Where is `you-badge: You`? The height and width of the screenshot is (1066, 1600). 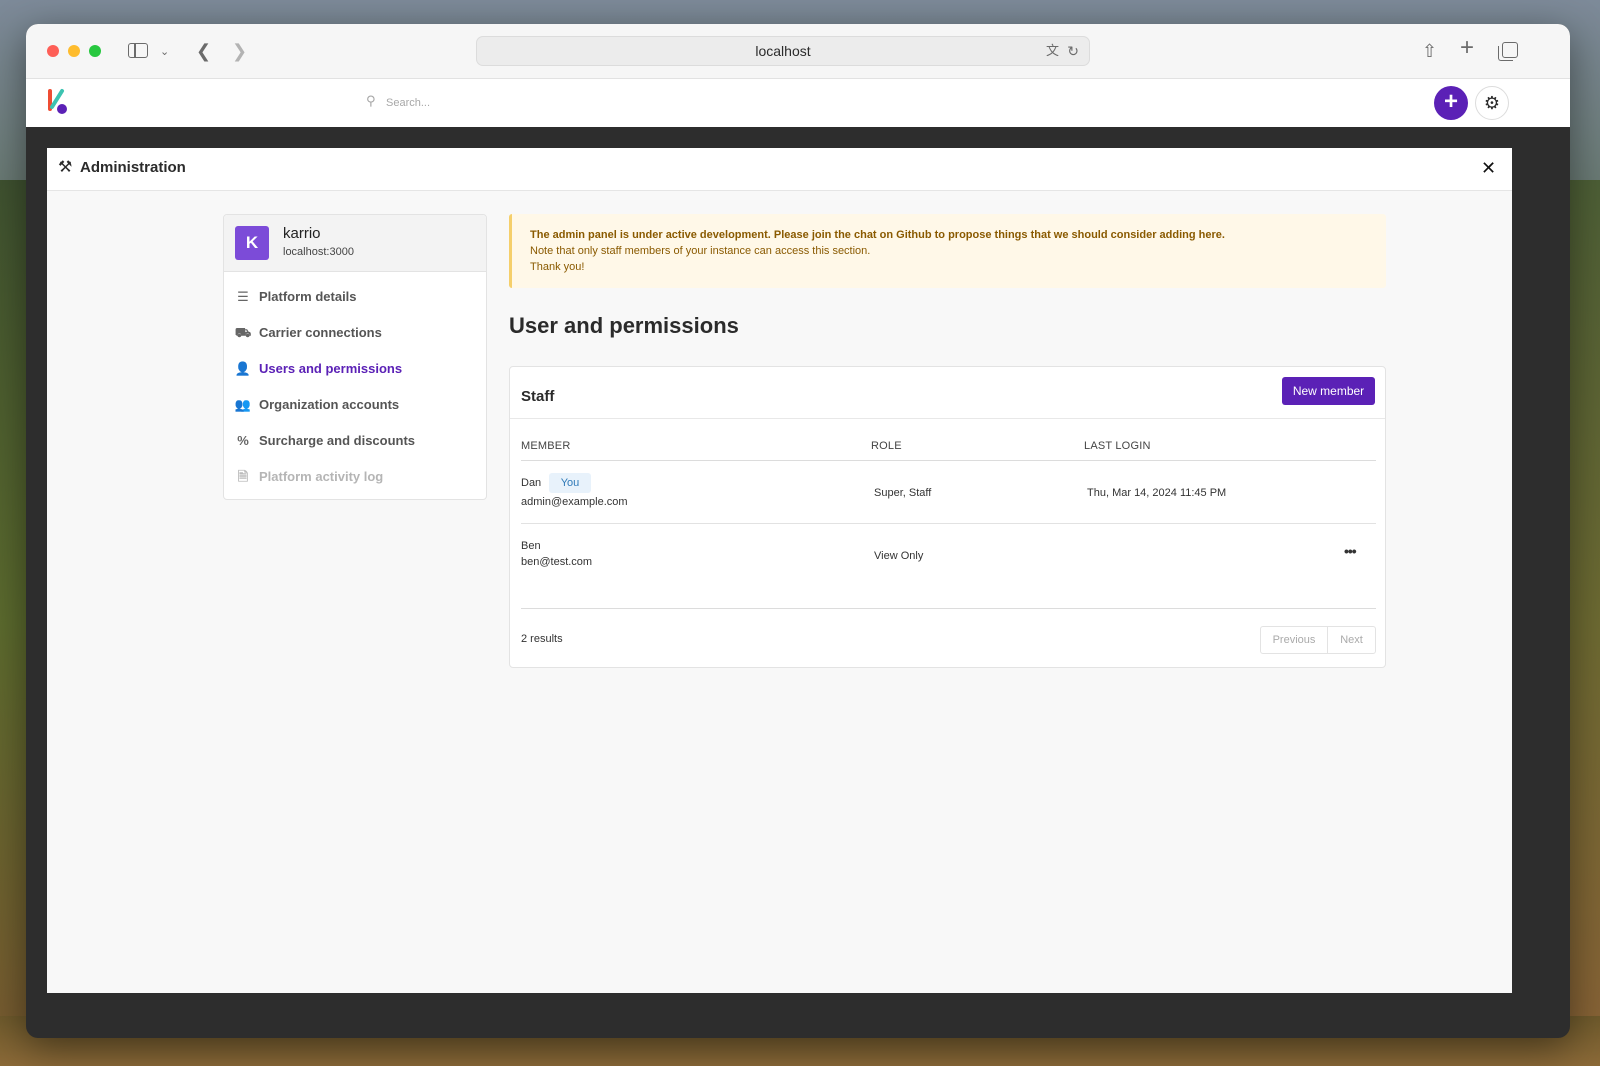
you-badge: You is located at coordinates (570, 483).